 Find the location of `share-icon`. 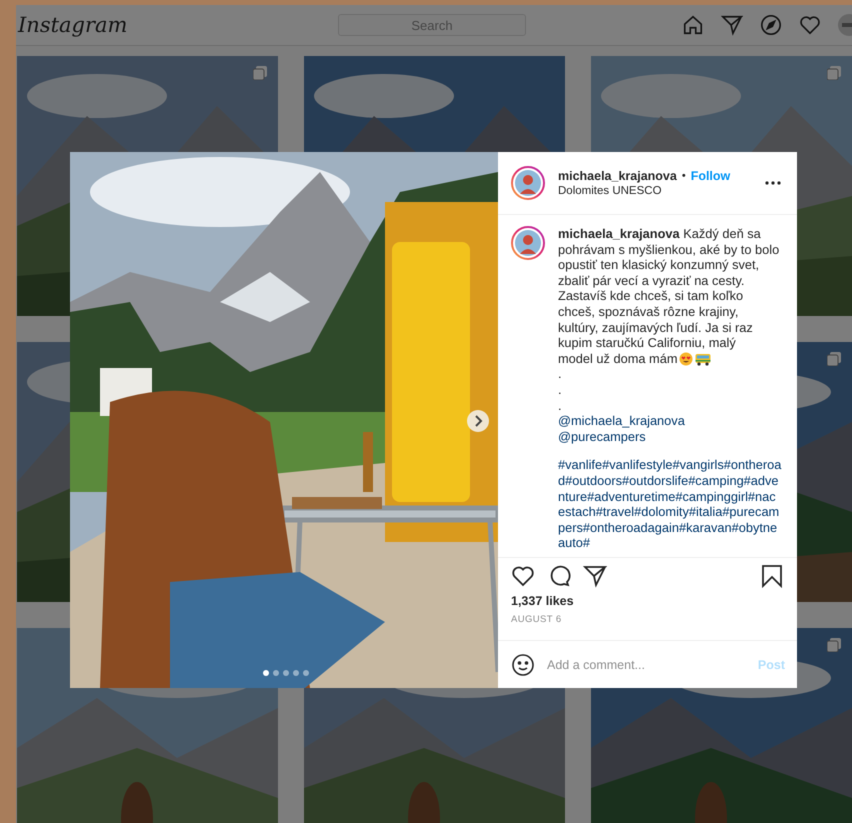

share-icon is located at coordinates (595, 576).